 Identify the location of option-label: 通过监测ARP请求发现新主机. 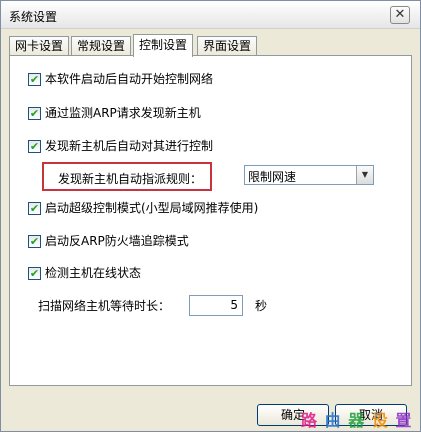
(123, 113).